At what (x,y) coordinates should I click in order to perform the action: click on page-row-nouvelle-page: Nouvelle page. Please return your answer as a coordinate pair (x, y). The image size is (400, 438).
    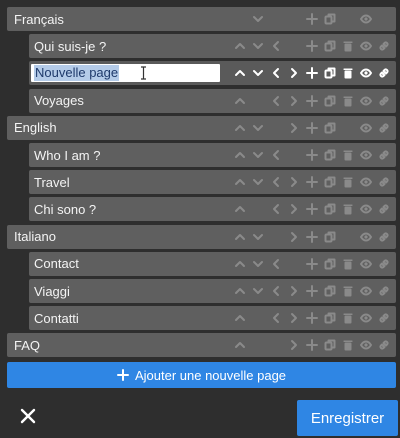
    Looking at the image, I should click on (212, 73).